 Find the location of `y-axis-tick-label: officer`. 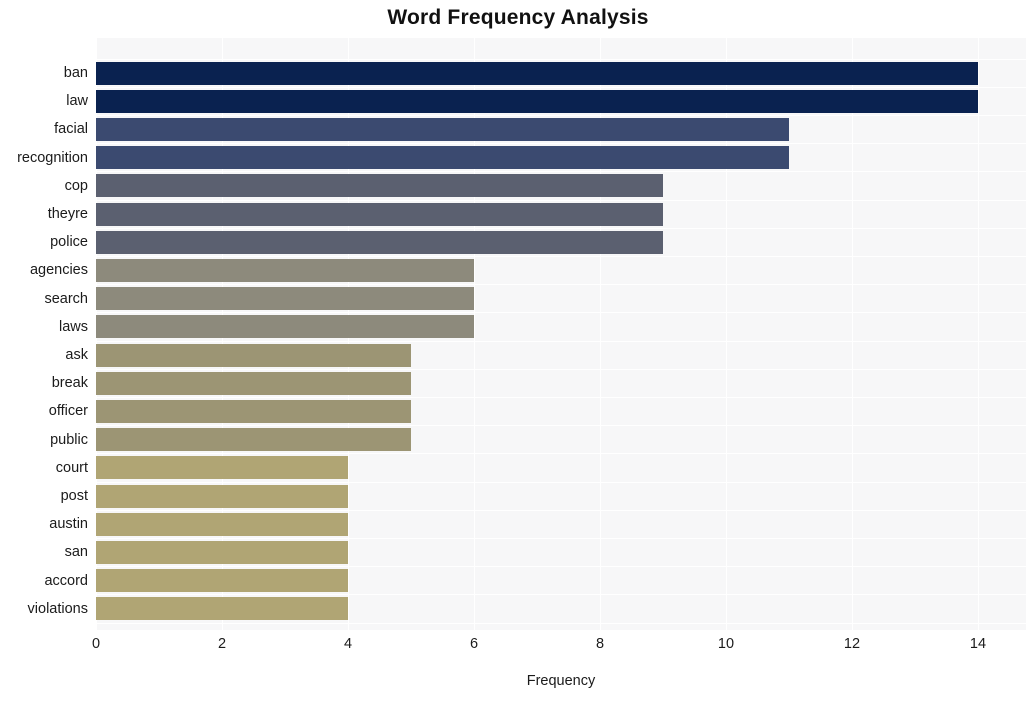

y-axis-tick-label: officer is located at coordinates (68, 411).